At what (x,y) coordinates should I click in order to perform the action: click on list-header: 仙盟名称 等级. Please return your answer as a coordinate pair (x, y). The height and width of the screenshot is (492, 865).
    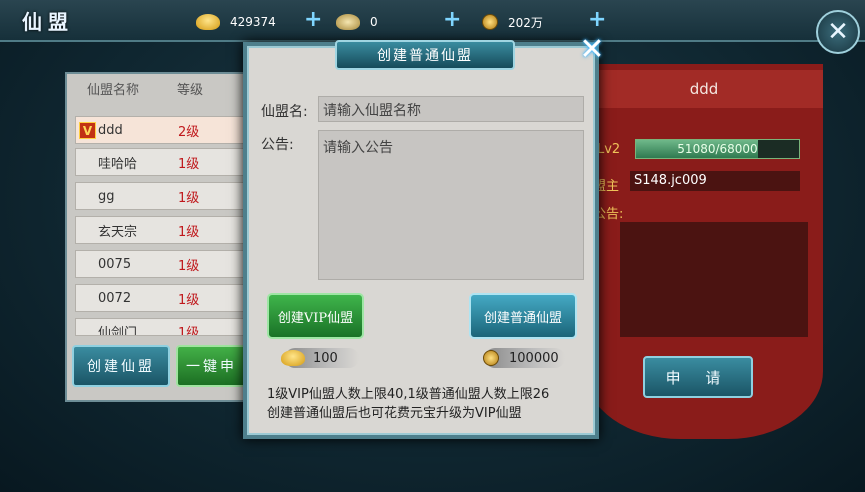
    Looking at the image, I should click on (160, 88).